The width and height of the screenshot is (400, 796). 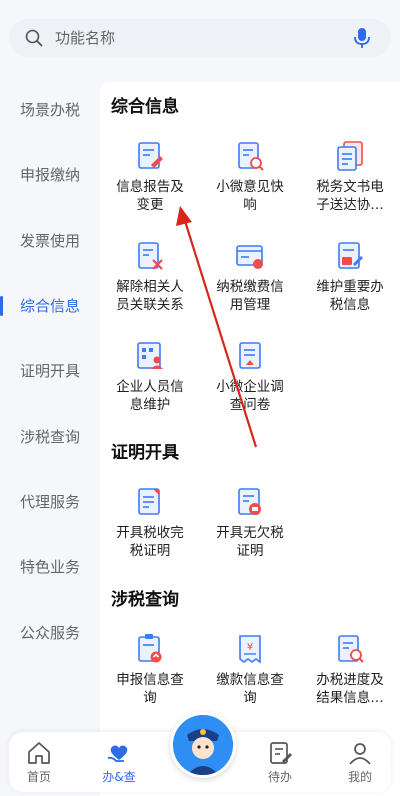 What do you see at coordinates (150, 551) in the screenshot?
I see `tile-label-line2: 税证明` at bounding box center [150, 551].